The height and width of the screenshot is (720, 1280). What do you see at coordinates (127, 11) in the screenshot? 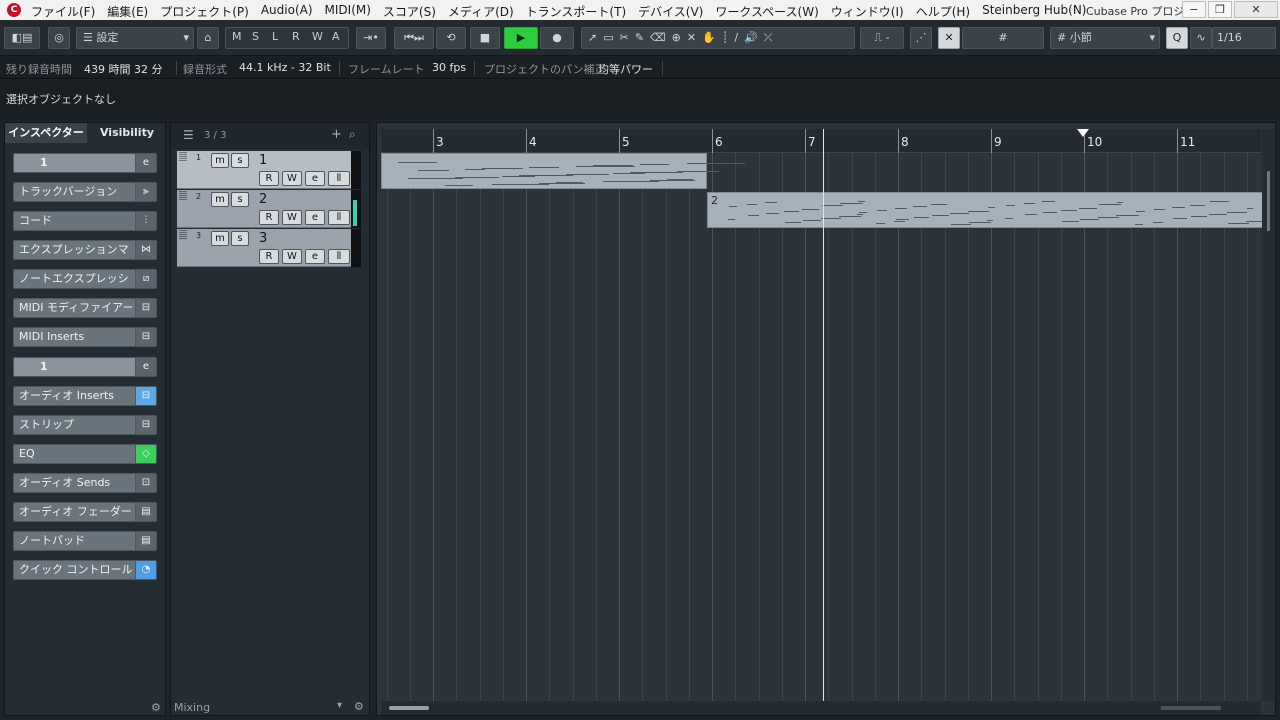
I see `menu-item-1: 編集(E)` at bounding box center [127, 11].